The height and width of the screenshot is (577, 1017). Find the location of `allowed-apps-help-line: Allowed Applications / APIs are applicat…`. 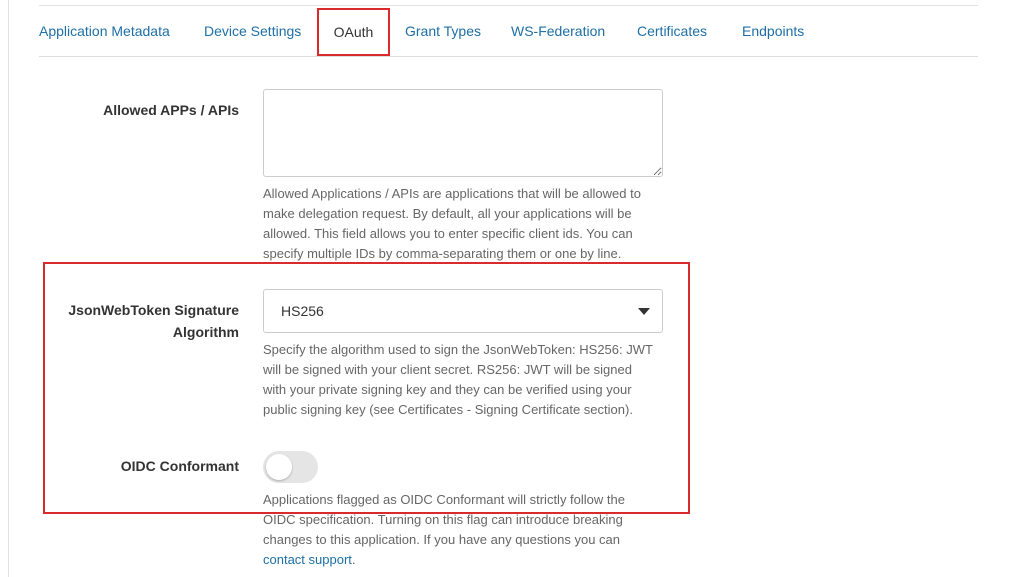

allowed-apps-help-line: Allowed Applications / APIs are applicat… is located at coordinates (452, 193).